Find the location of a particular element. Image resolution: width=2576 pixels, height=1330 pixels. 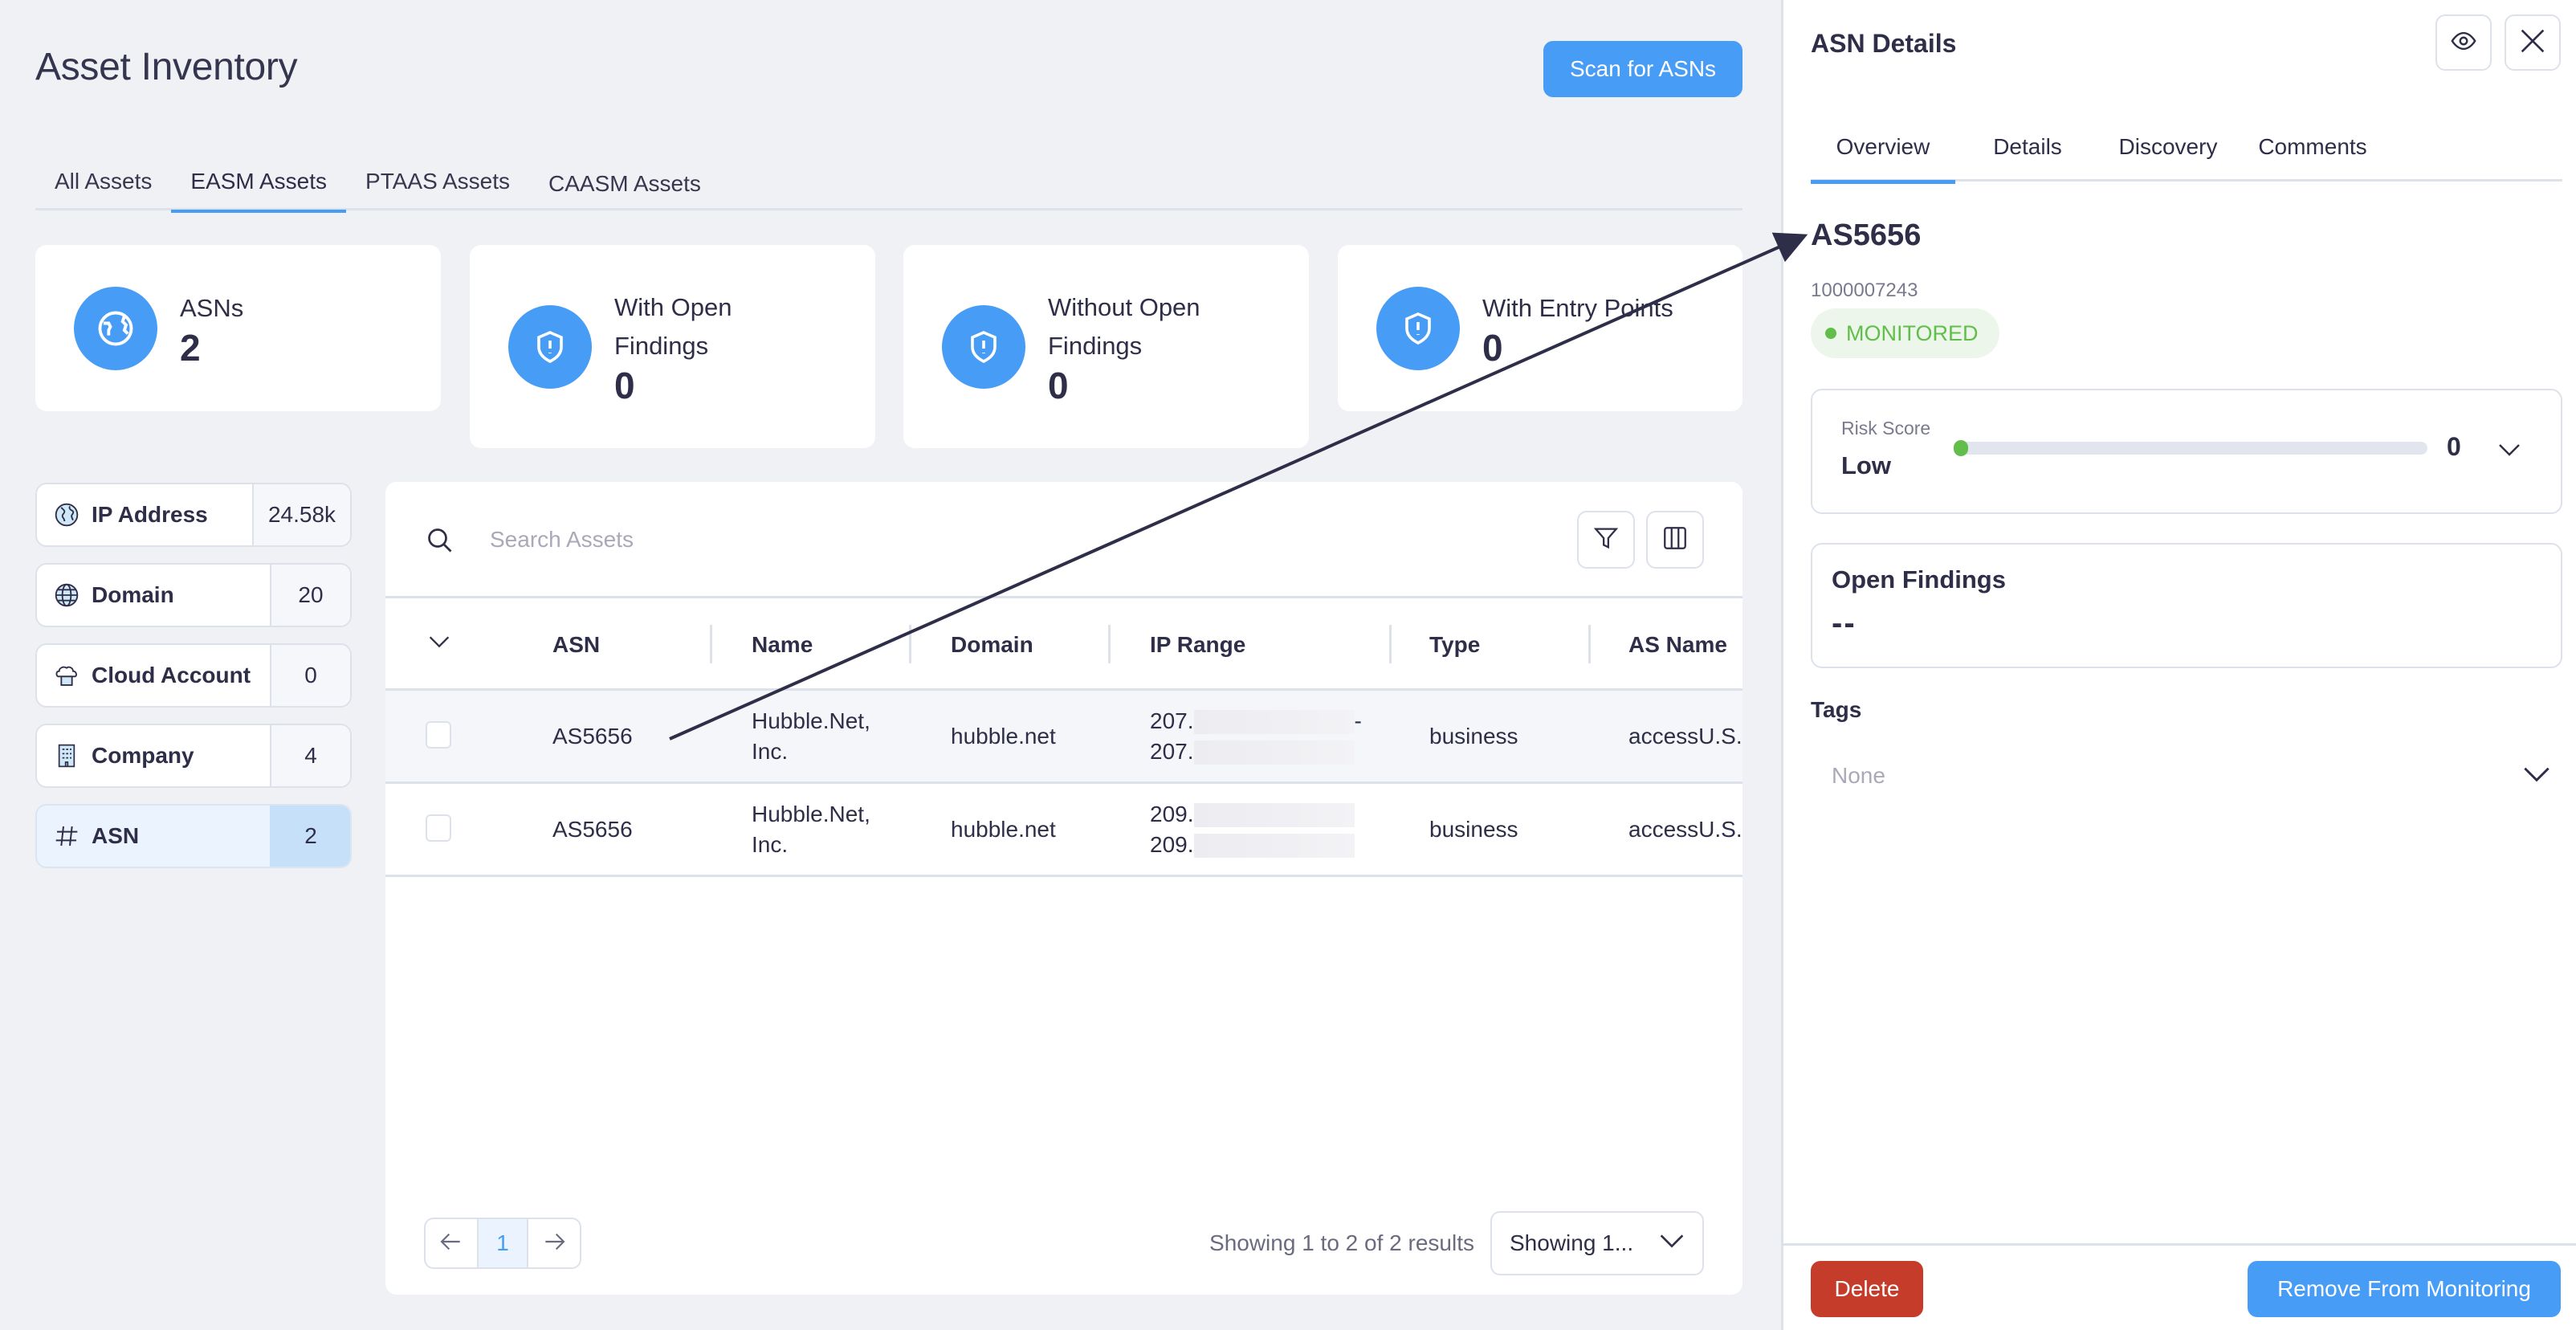

search-bar is located at coordinates (1063, 540).